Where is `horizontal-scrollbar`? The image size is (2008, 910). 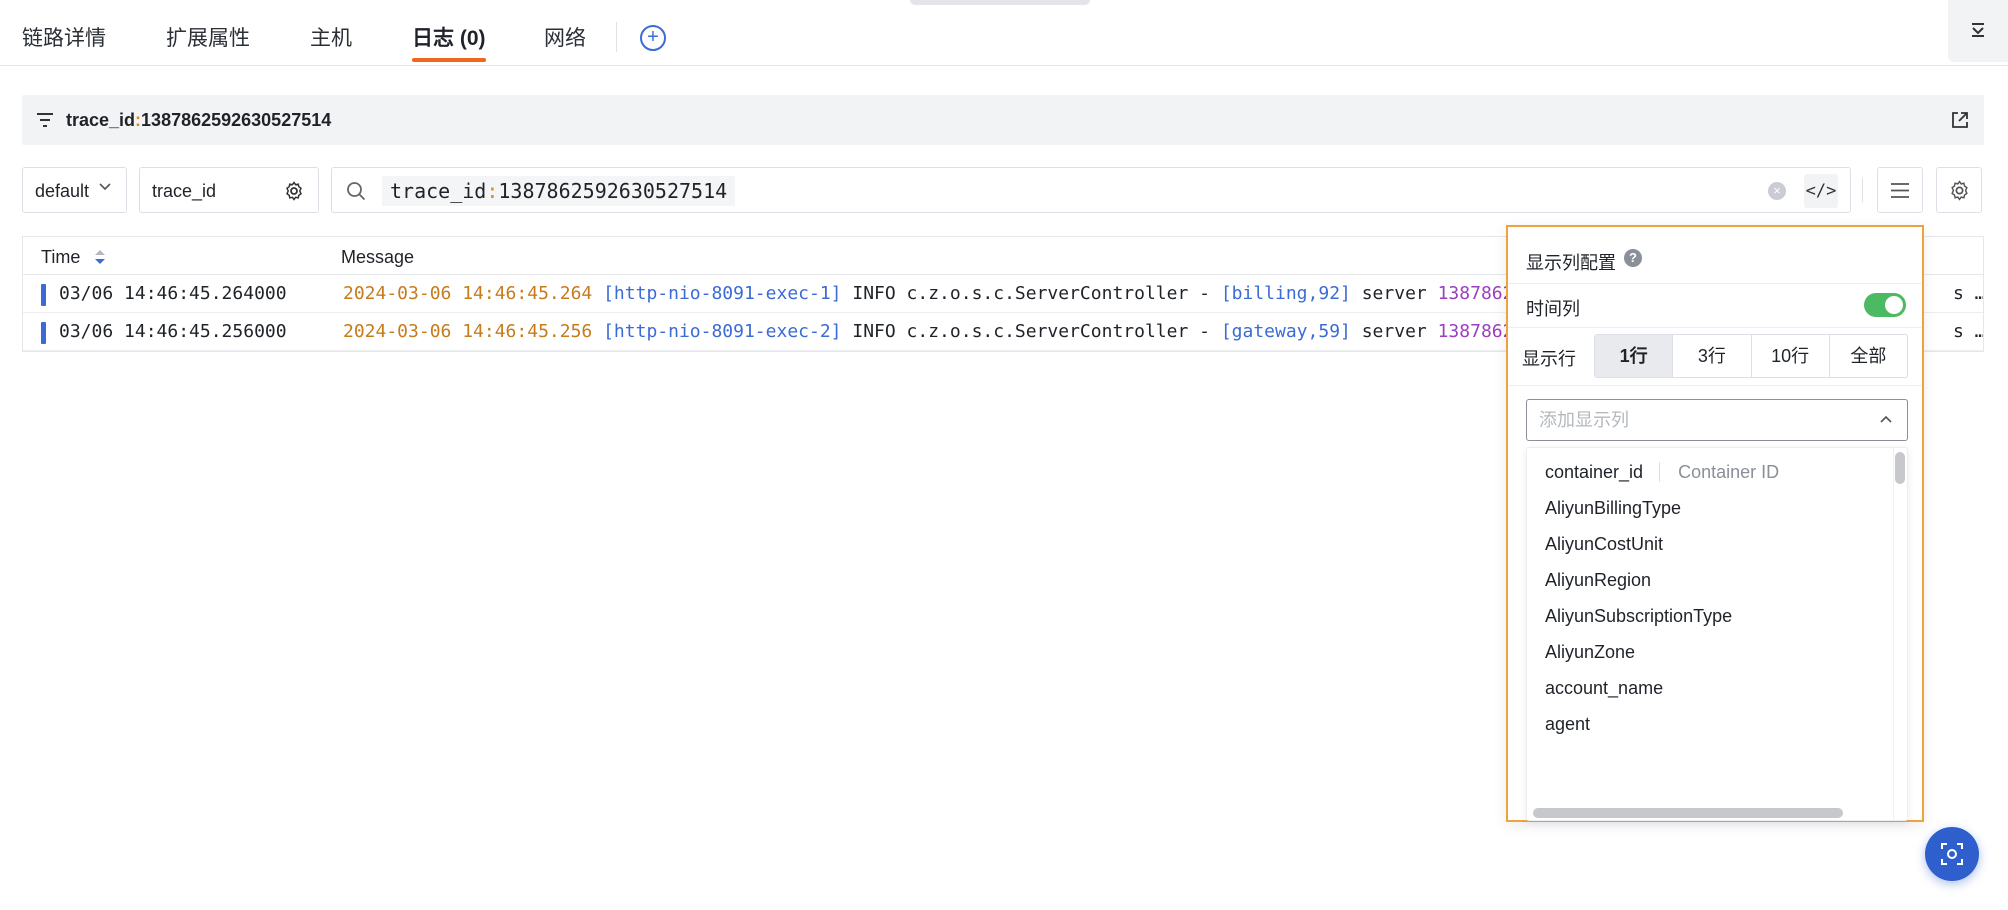 horizontal-scrollbar is located at coordinates (1688, 813).